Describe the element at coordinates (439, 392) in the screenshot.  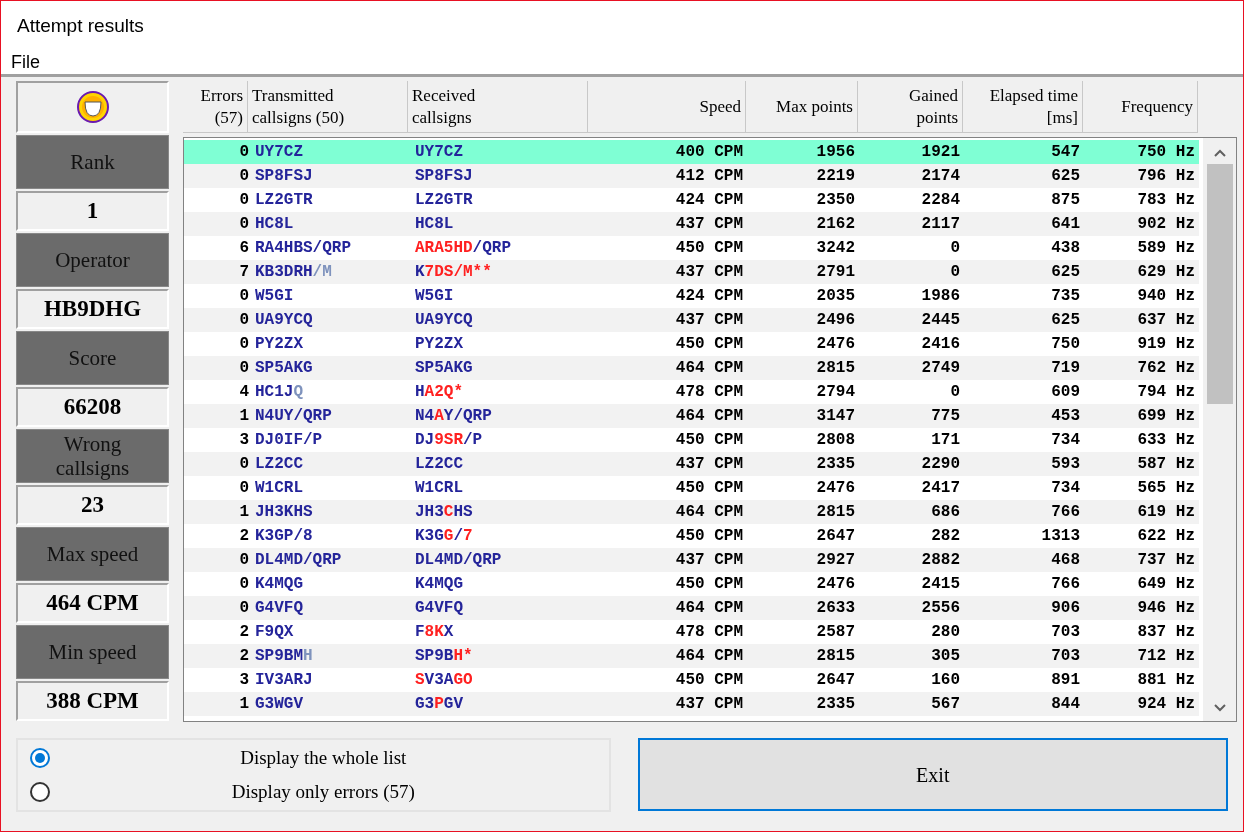
I see `table-cell-text: HA2Q*` at that location.